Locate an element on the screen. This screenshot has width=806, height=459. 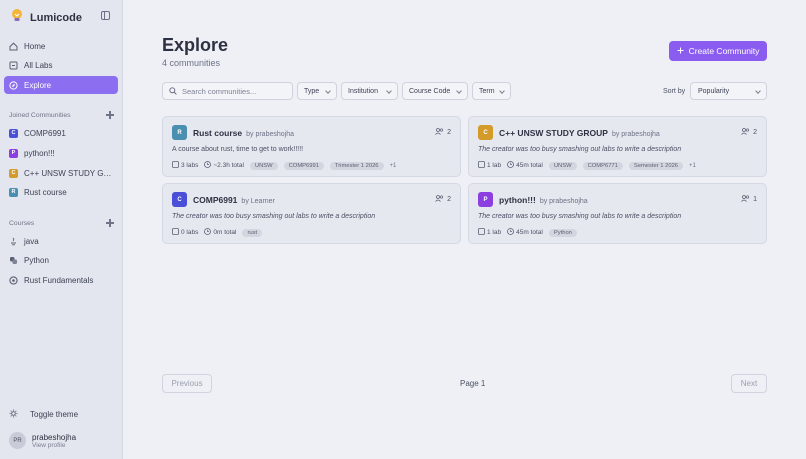
joined-item-label: Rust course is located at coordinates (45, 192).